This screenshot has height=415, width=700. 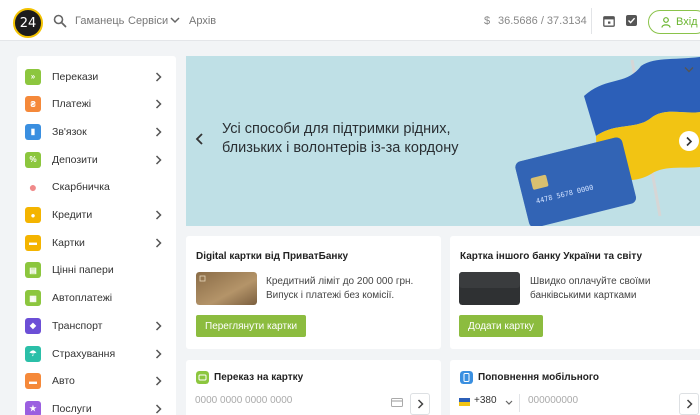 I want to click on banner-next-button, so click(x=689, y=141).